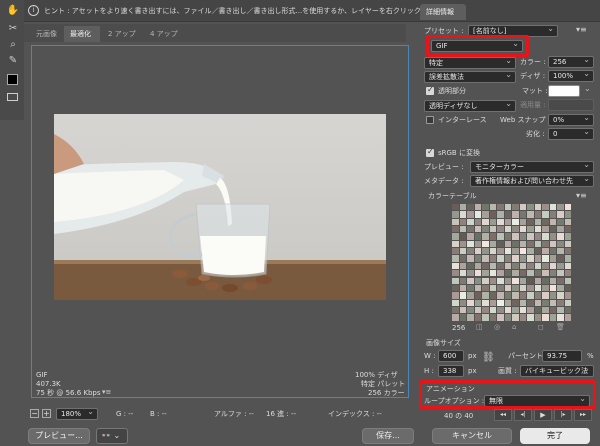  Describe the element at coordinates (470, 63) in the screenshot. I see `color-reduction-select: 特定` at that location.